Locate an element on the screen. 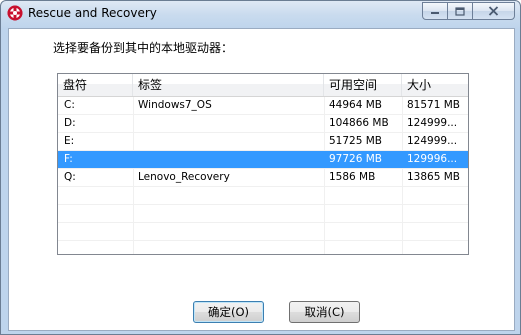 Image resolution: width=521 pixels, height=335 pixels. drive-list-header: 盘符 标签 可用空间 大小 is located at coordinates (263, 85).